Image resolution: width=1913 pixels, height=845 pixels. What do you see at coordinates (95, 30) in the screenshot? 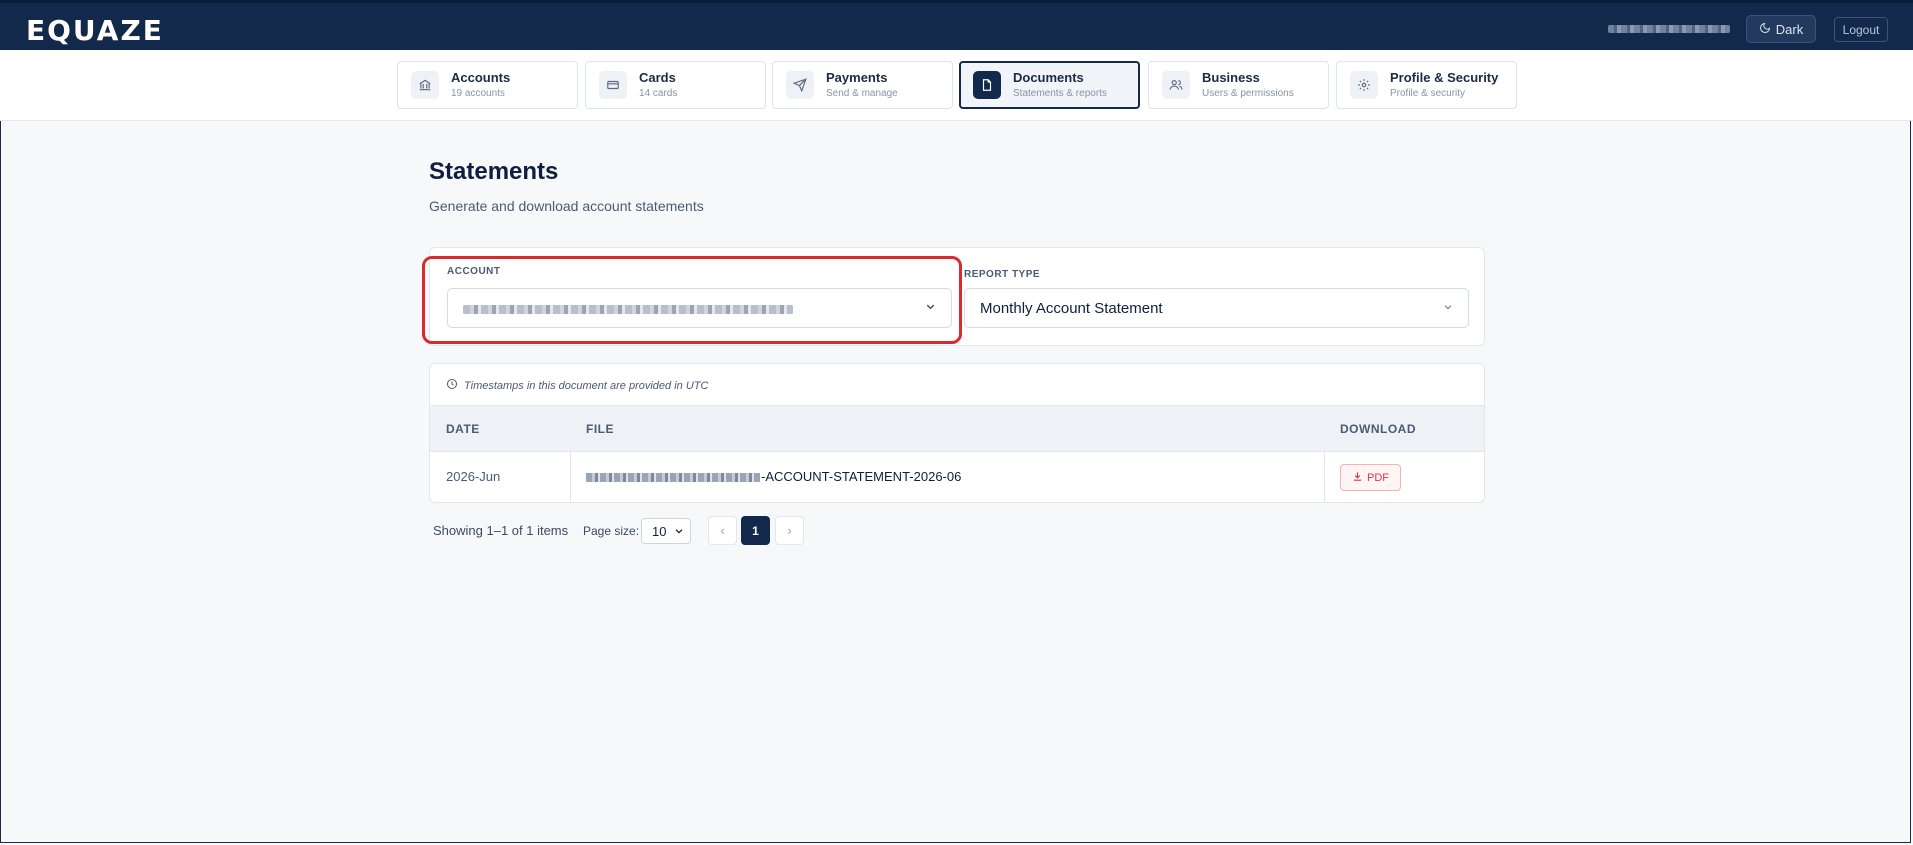
I see `app-logo: EQUAZE` at bounding box center [95, 30].